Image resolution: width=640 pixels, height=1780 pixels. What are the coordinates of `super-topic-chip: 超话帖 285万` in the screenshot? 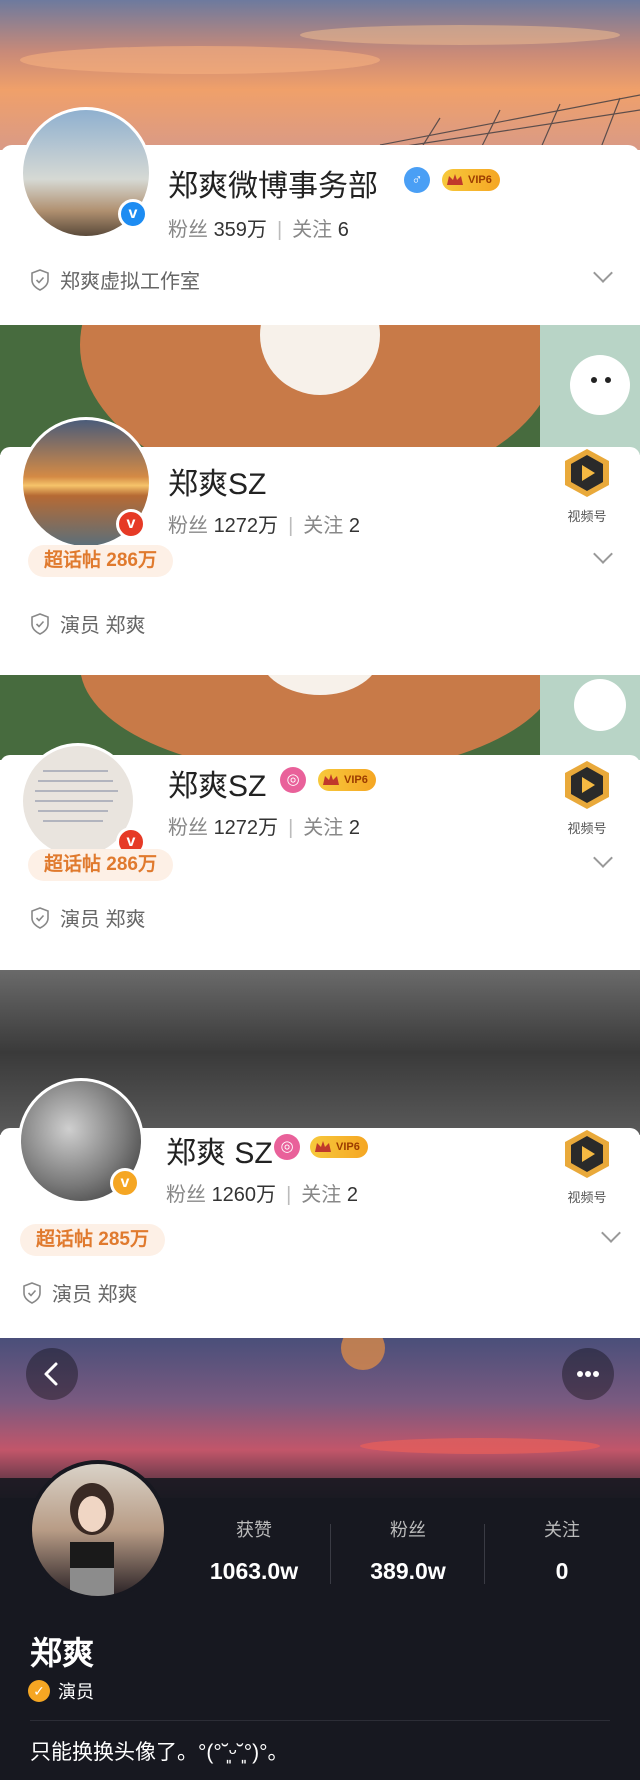 It's located at (92, 1240).